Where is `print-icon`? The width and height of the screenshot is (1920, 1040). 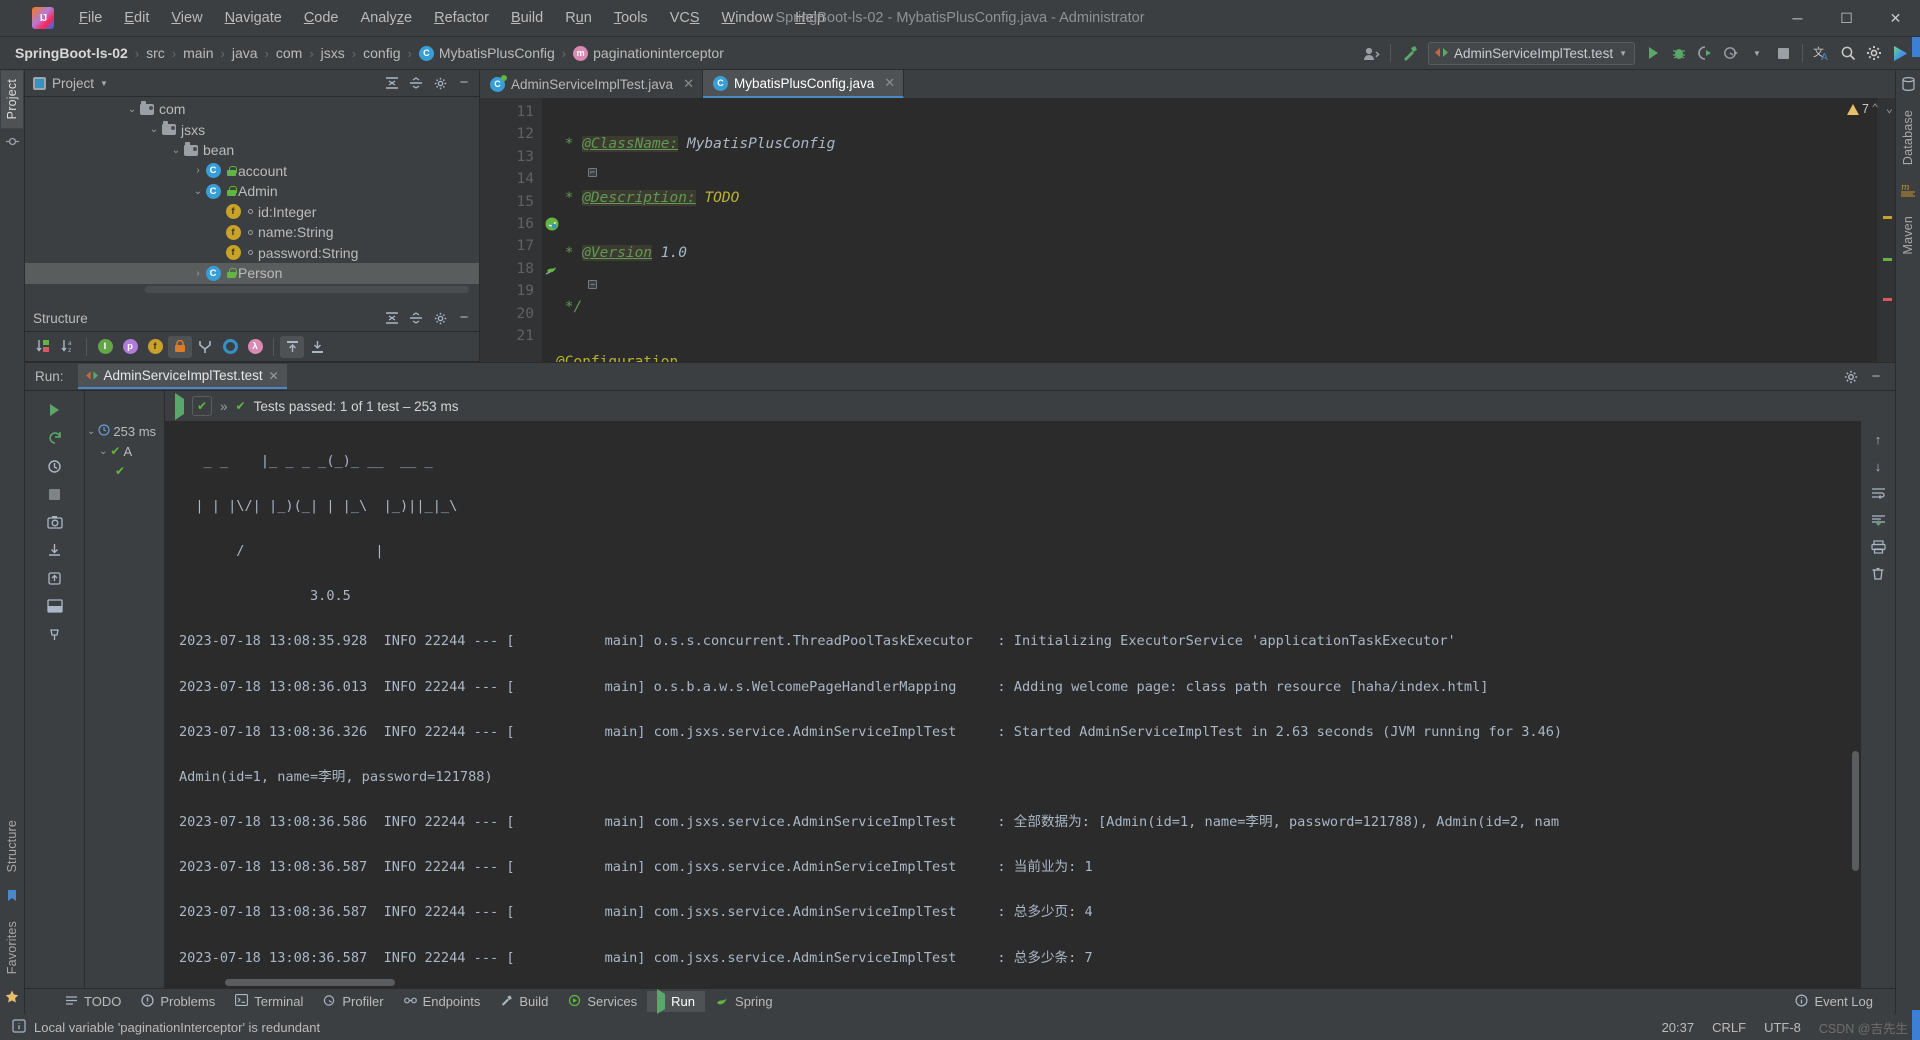 print-icon is located at coordinates (1878, 547).